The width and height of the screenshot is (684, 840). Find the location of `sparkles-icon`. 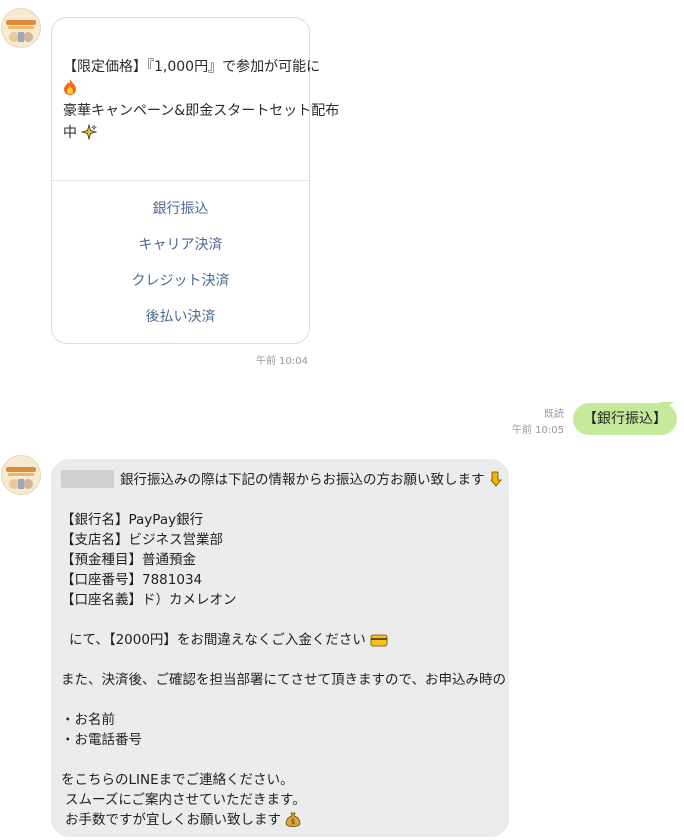

sparkles-icon is located at coordinates (89, 132).